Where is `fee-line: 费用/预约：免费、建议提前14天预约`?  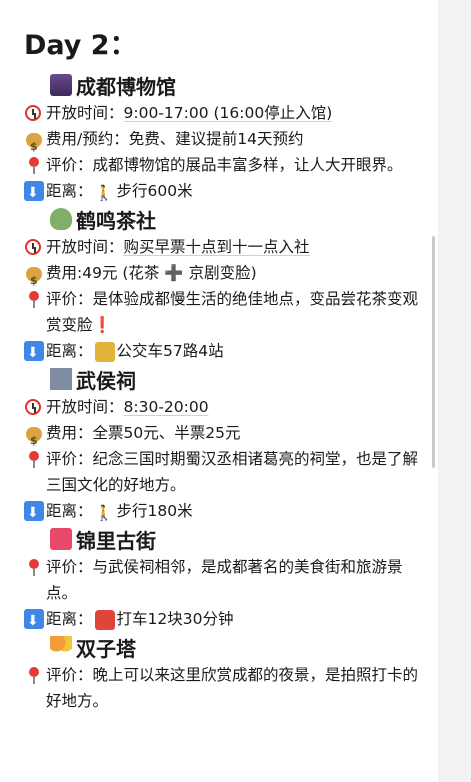
fee-line: 费用/预约：免费、建议提前14天预约 is located at coordinates (227, 143).